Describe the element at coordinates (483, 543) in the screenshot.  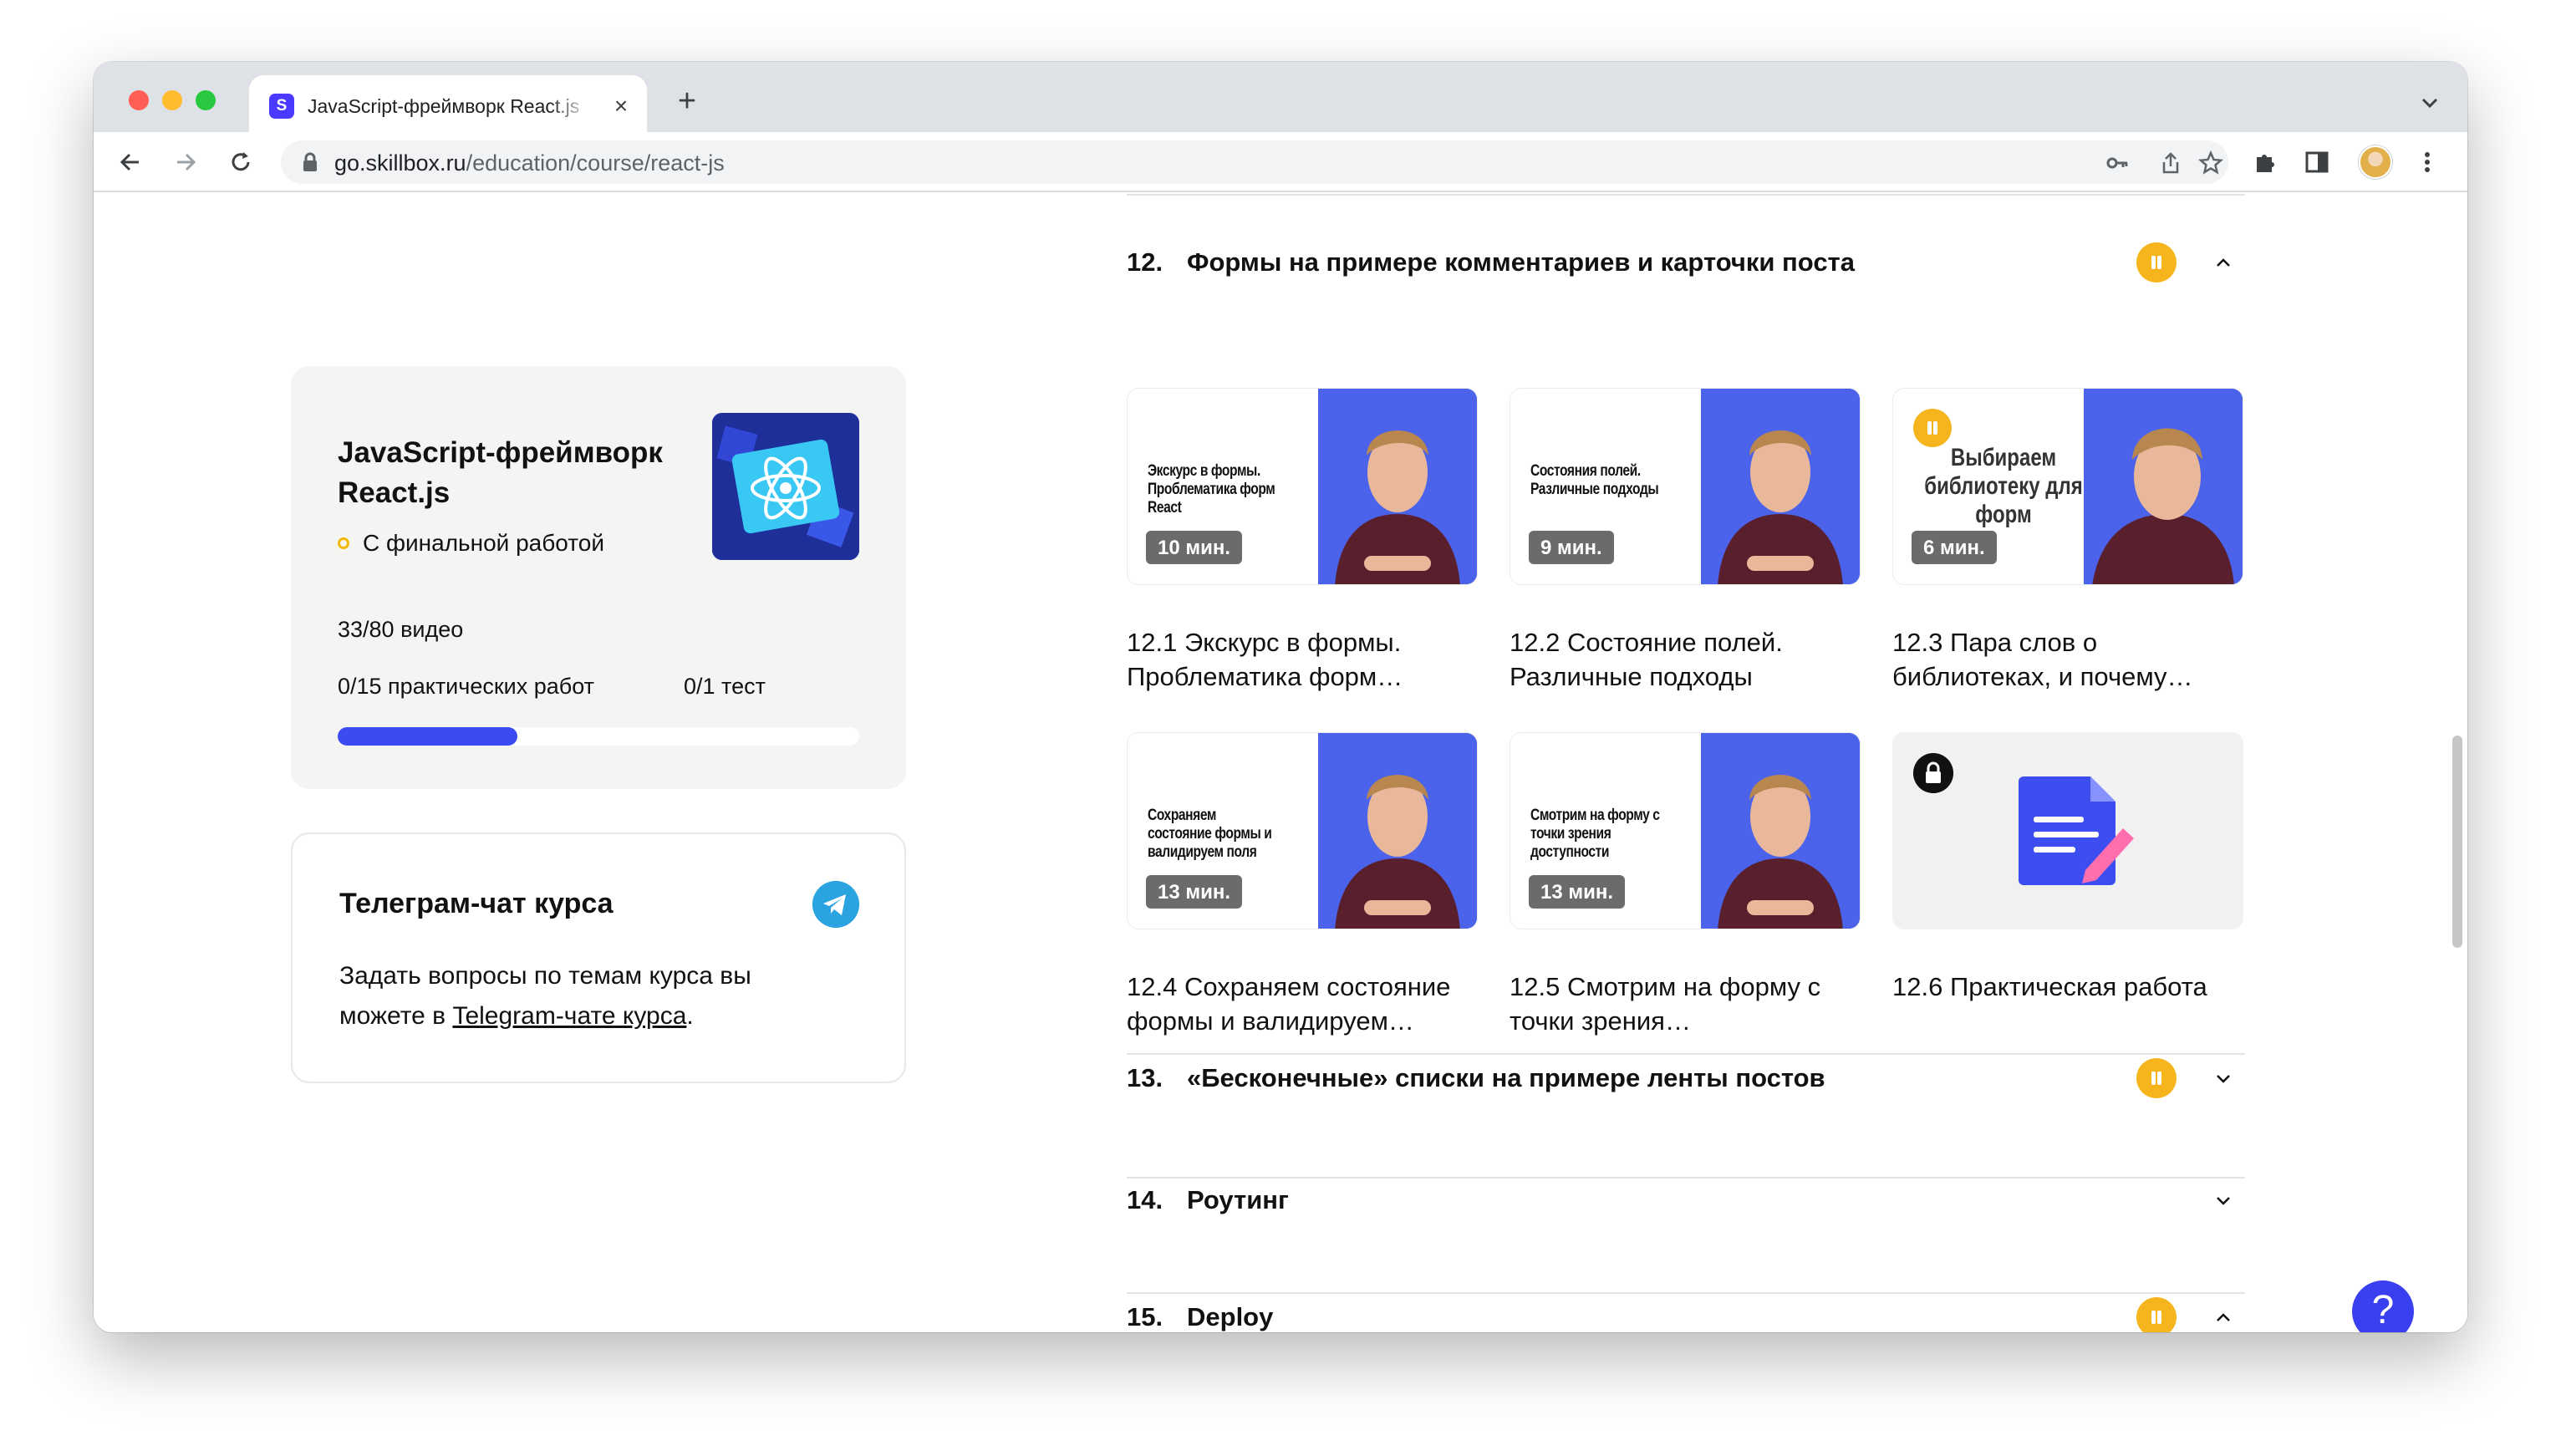
I see `final-work-label: С финальной работой` at that location.